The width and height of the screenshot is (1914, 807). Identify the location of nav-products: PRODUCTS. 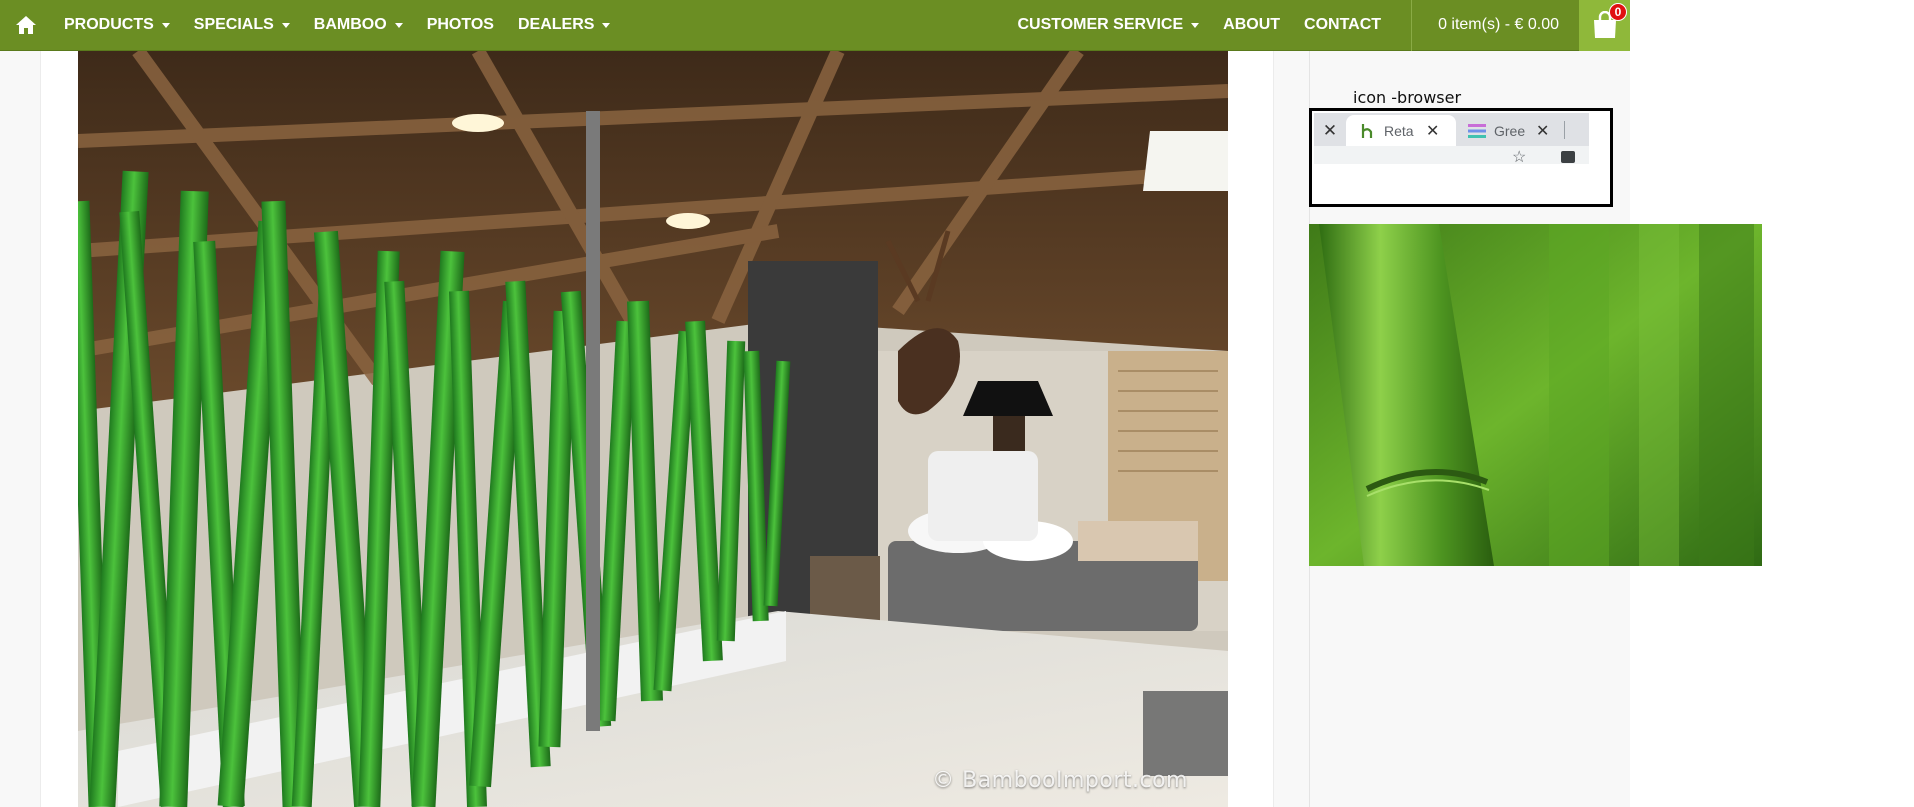
(117, 25).